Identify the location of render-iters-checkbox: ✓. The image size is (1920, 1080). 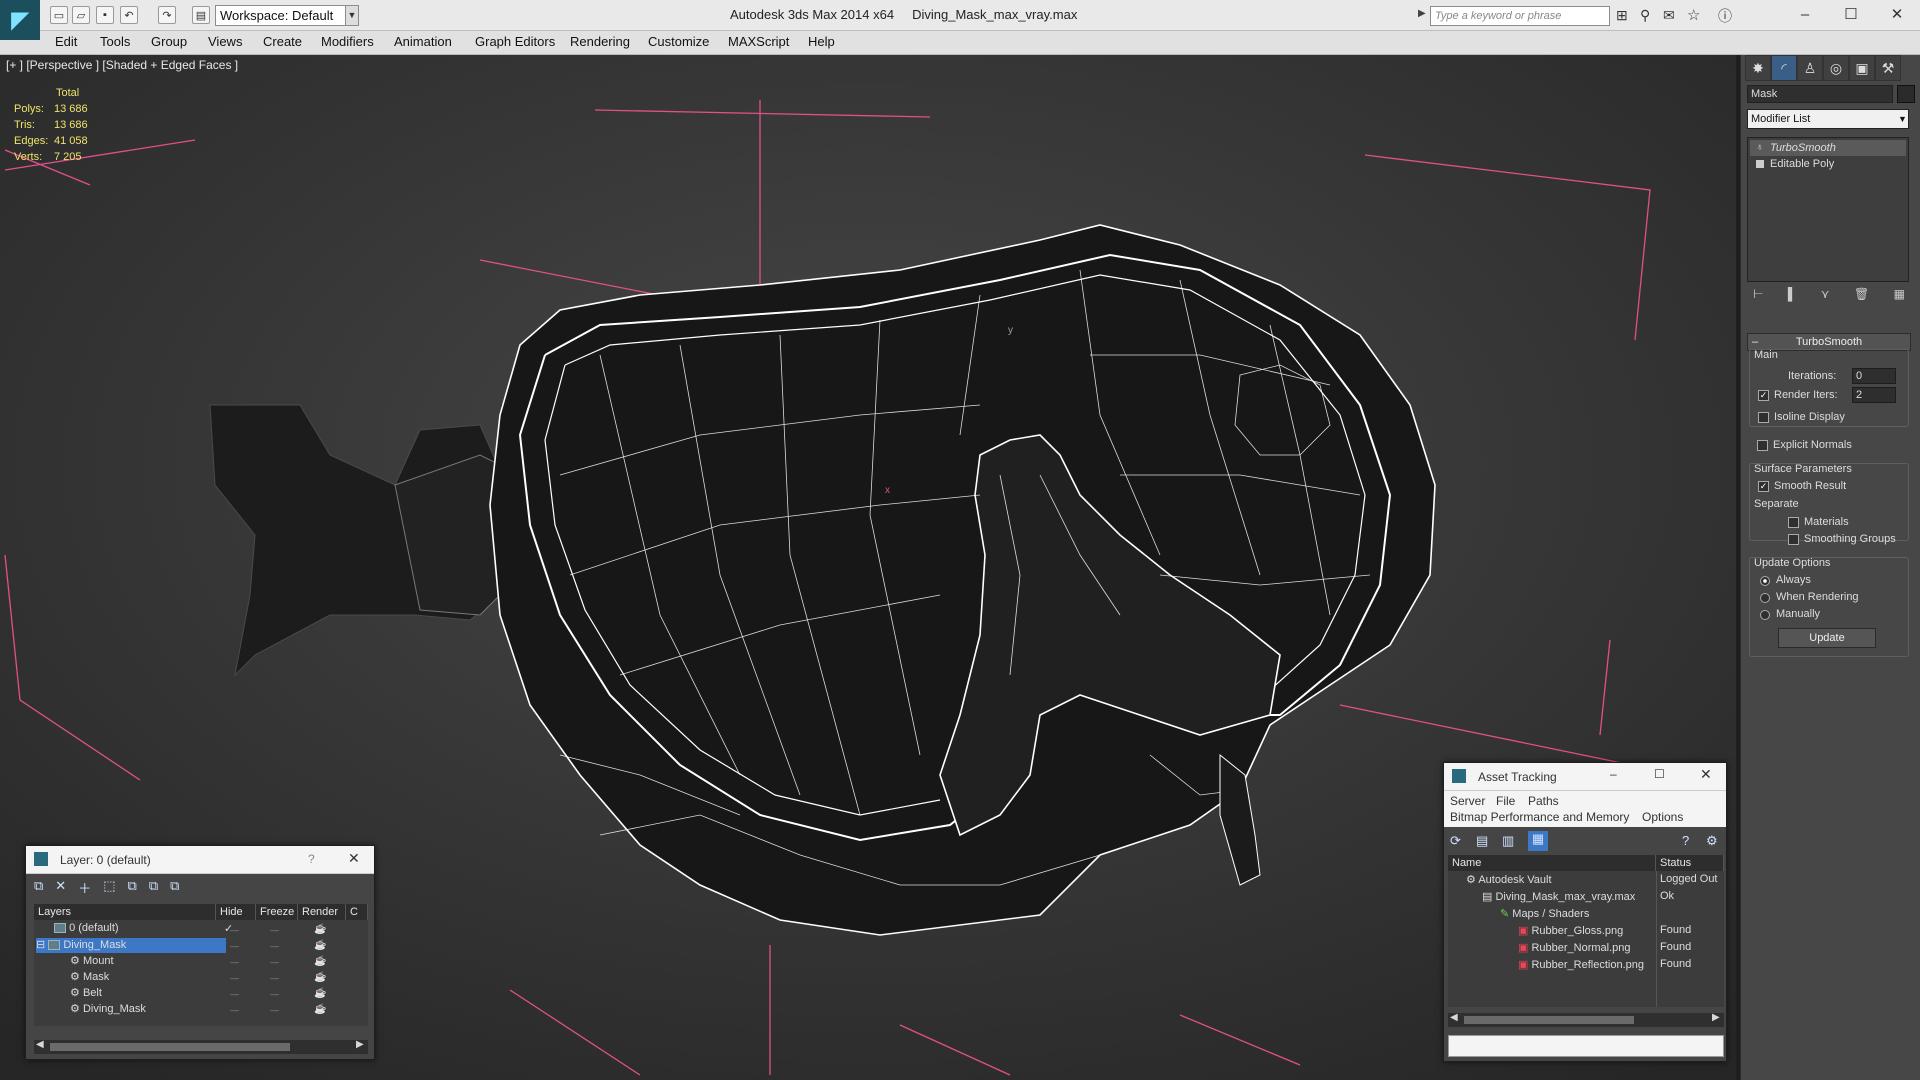
(1763, 395).